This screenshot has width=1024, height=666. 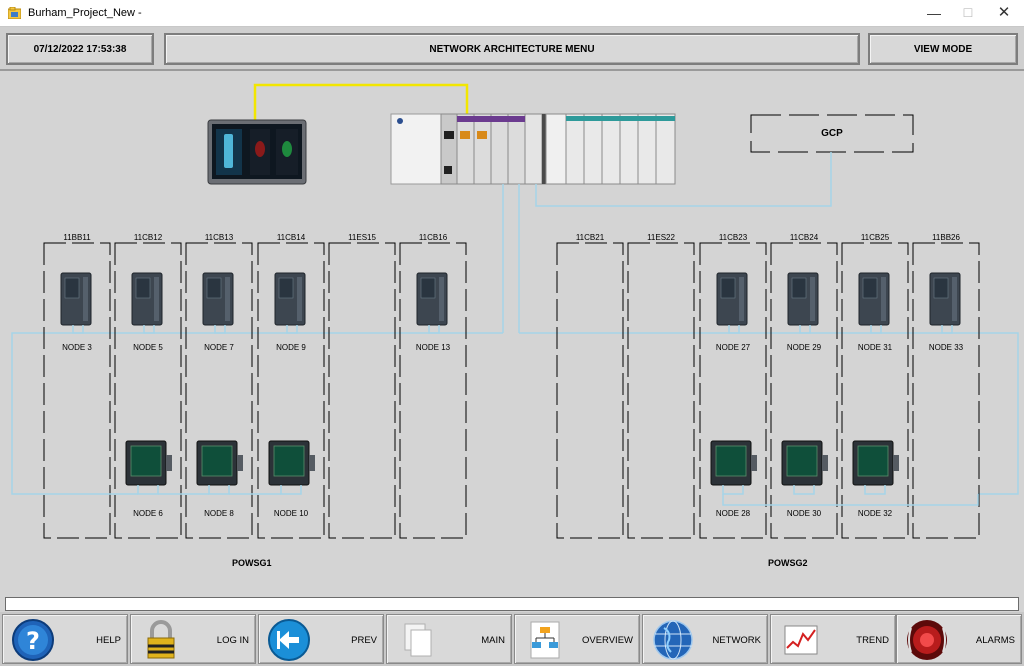 What do you see at coordinates (219, 347) in the screenshot?
I see `relay-node-label: NODE 7` at bounding box center [219, 347].